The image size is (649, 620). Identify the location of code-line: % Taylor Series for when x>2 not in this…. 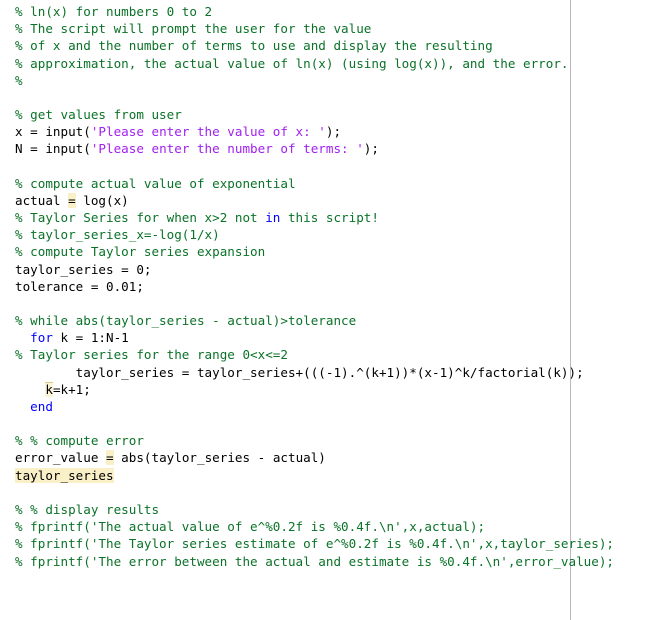
(332, 217).